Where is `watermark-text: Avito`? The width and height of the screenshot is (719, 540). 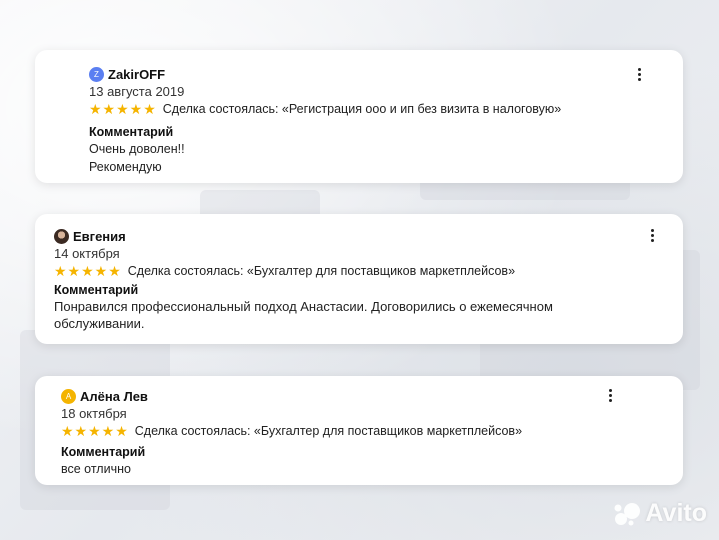 watermark-text: Avito is located at coordinates (676, 513).